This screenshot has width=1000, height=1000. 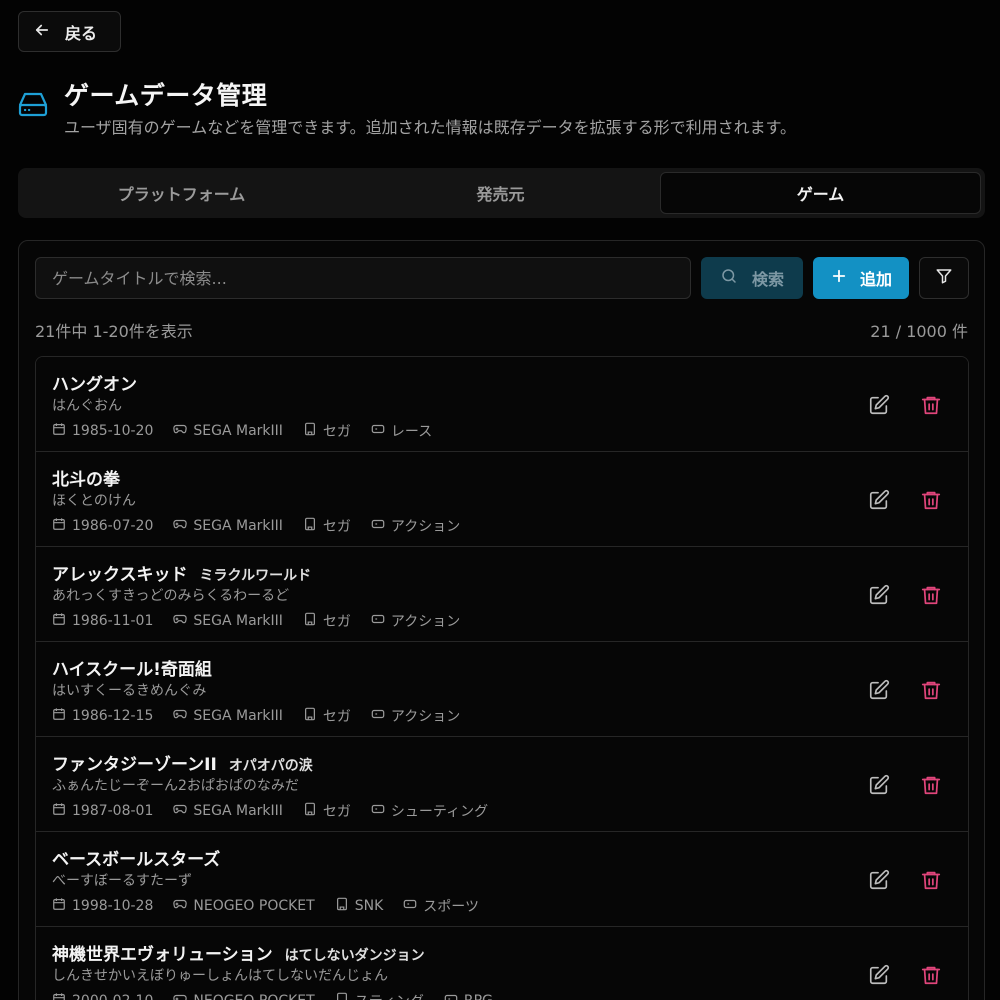 I want to click on search-icon, so click(x=729, y=278).